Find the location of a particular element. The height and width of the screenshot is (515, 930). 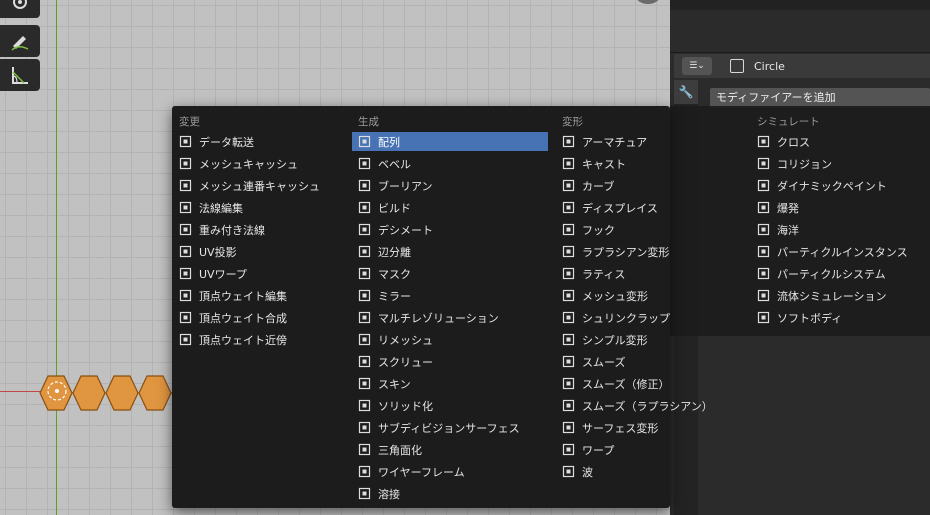

menu-item-boolean: ブーリアン is located at coordinates (450, 185).